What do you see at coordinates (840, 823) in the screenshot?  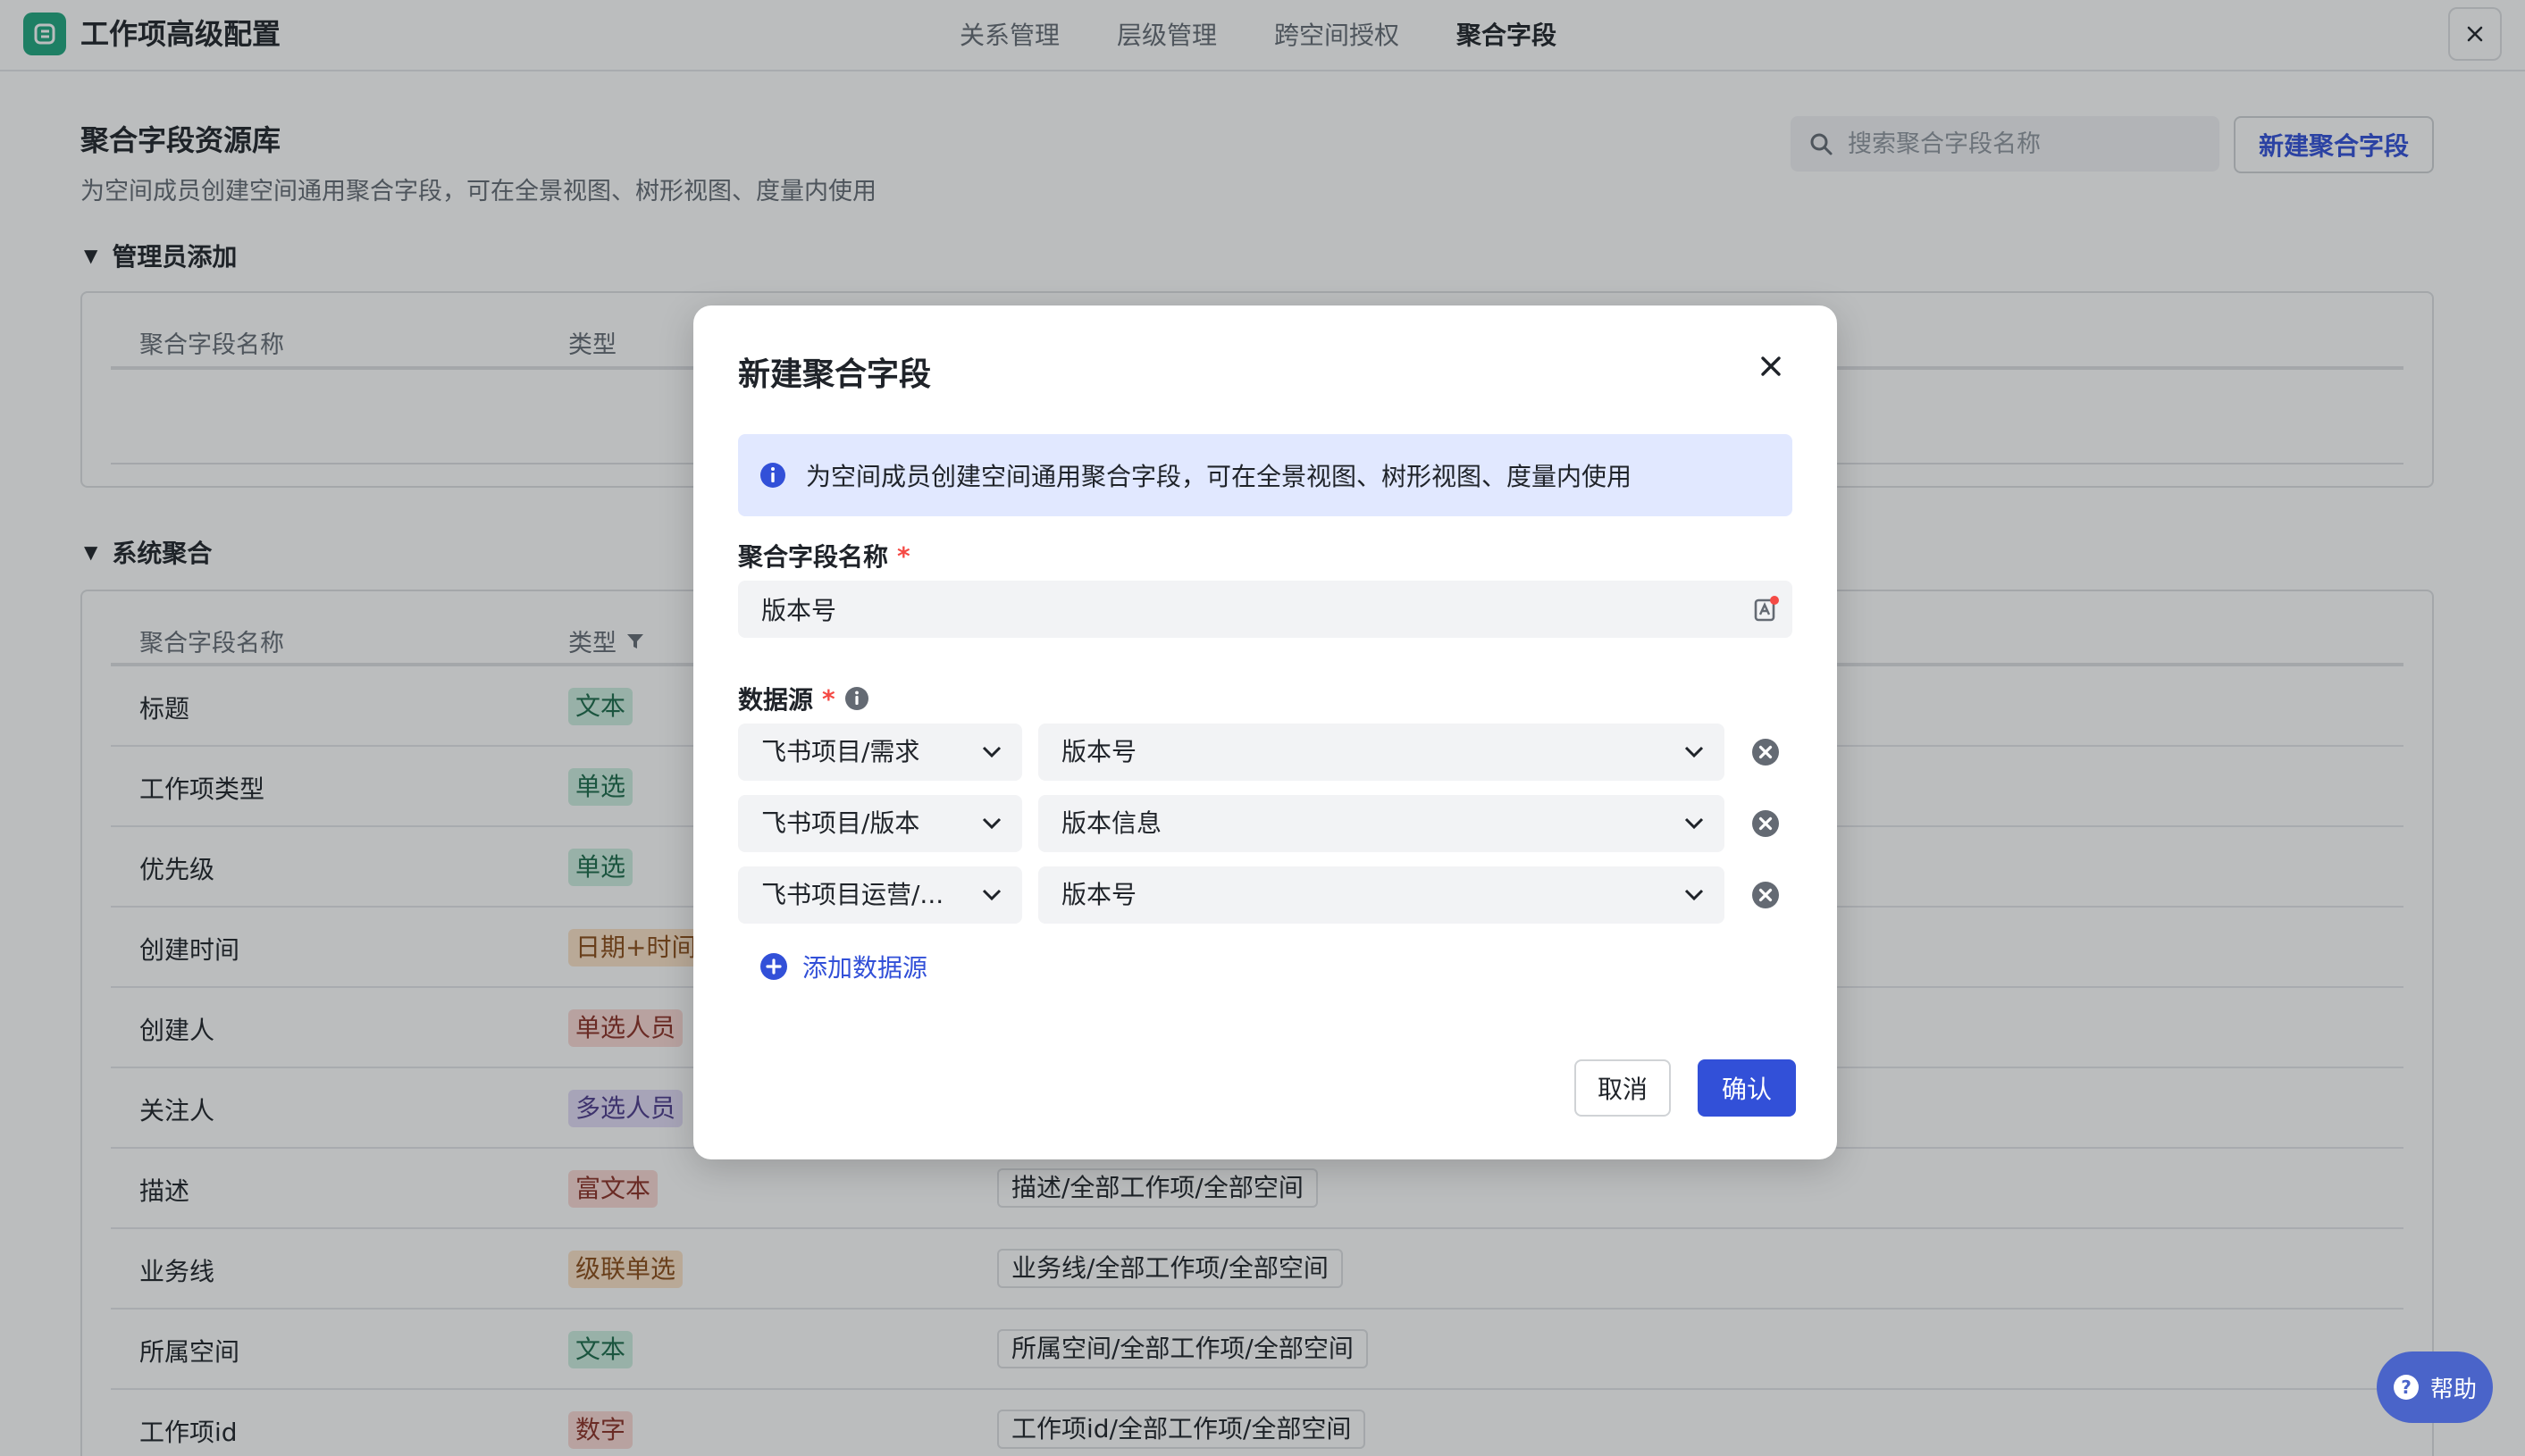 I see `select-value: 飞书项目/版本` at bounding box center [840, 823].